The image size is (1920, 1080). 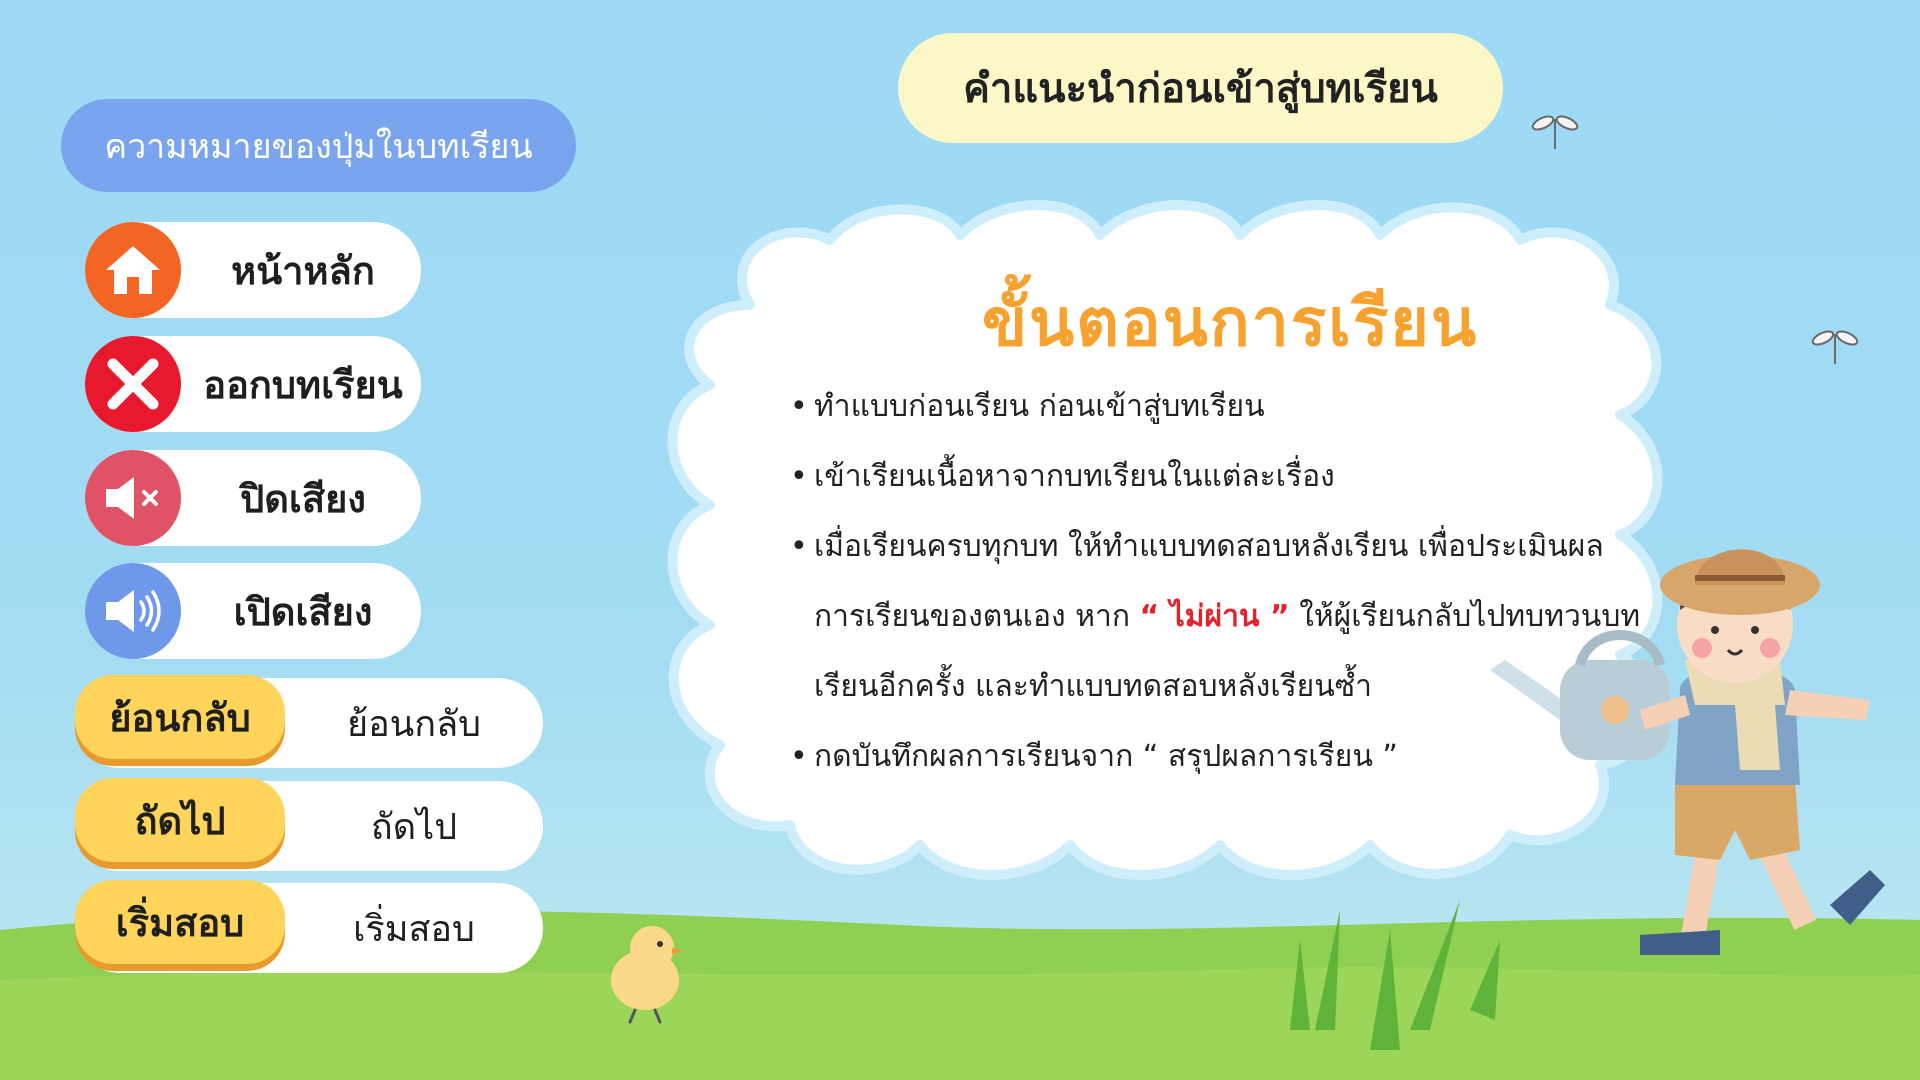 What do you see at coordinates (133, 498) in the screenshot?
I see `mute-icon` at bounding box center [133, 498].